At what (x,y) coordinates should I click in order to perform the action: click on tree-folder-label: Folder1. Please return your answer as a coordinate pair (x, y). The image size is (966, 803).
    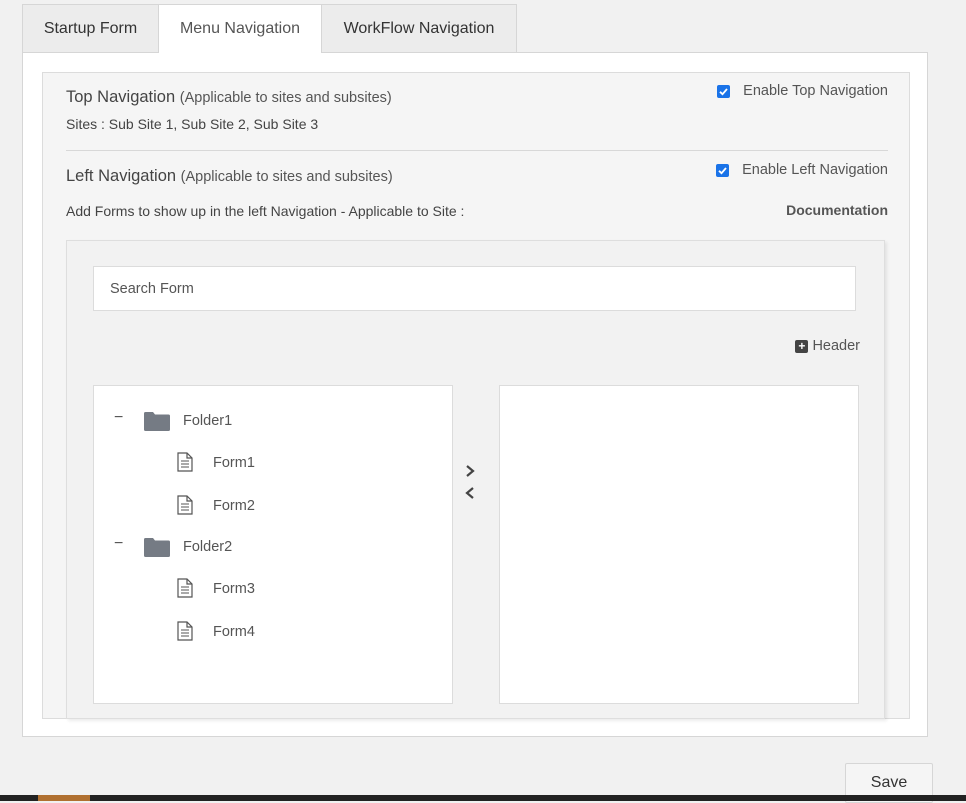
    Looking at the image, I should click on (207, 421).